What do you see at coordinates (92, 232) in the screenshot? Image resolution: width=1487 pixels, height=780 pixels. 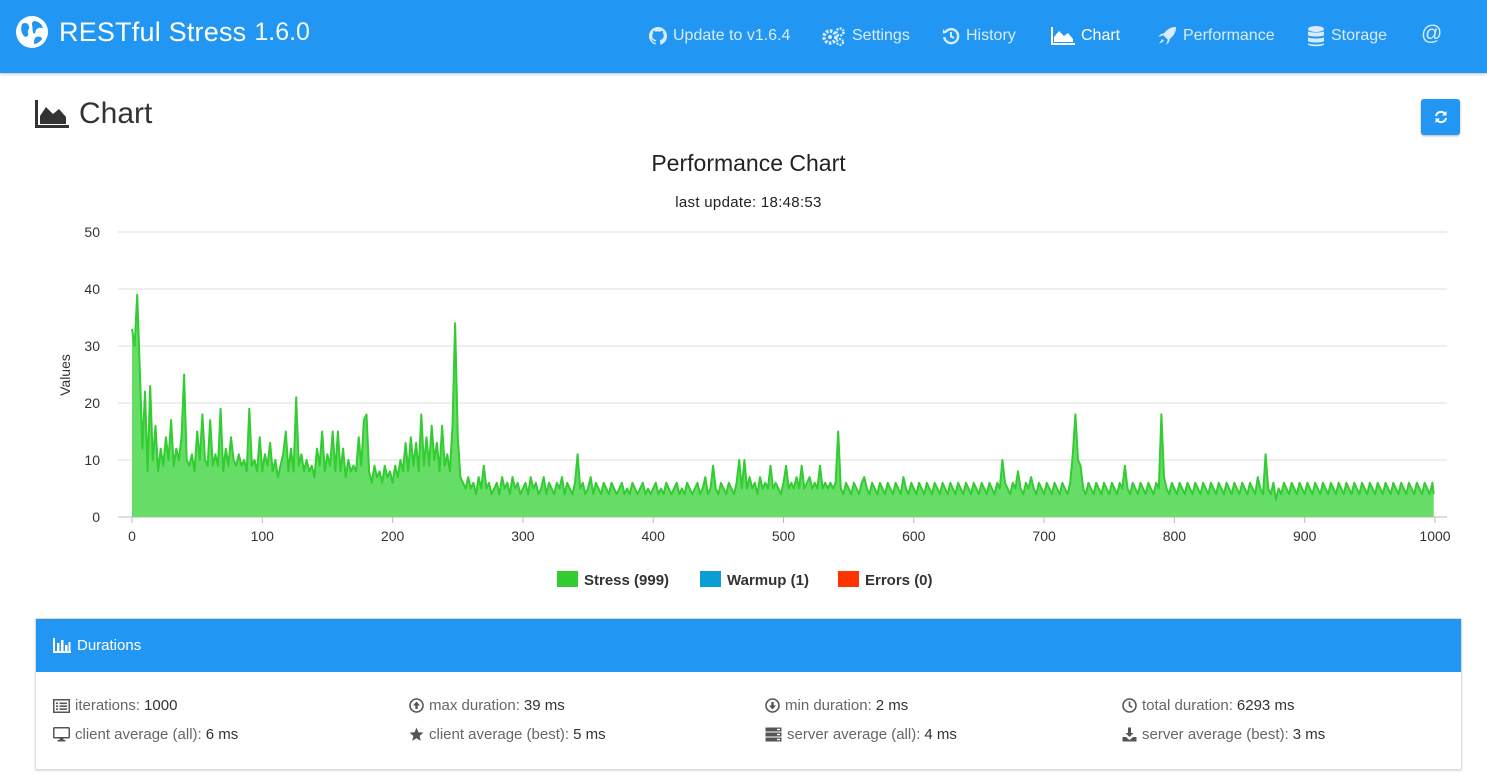 I see `y-tick-label: 50` at bounding box center [92, 232].